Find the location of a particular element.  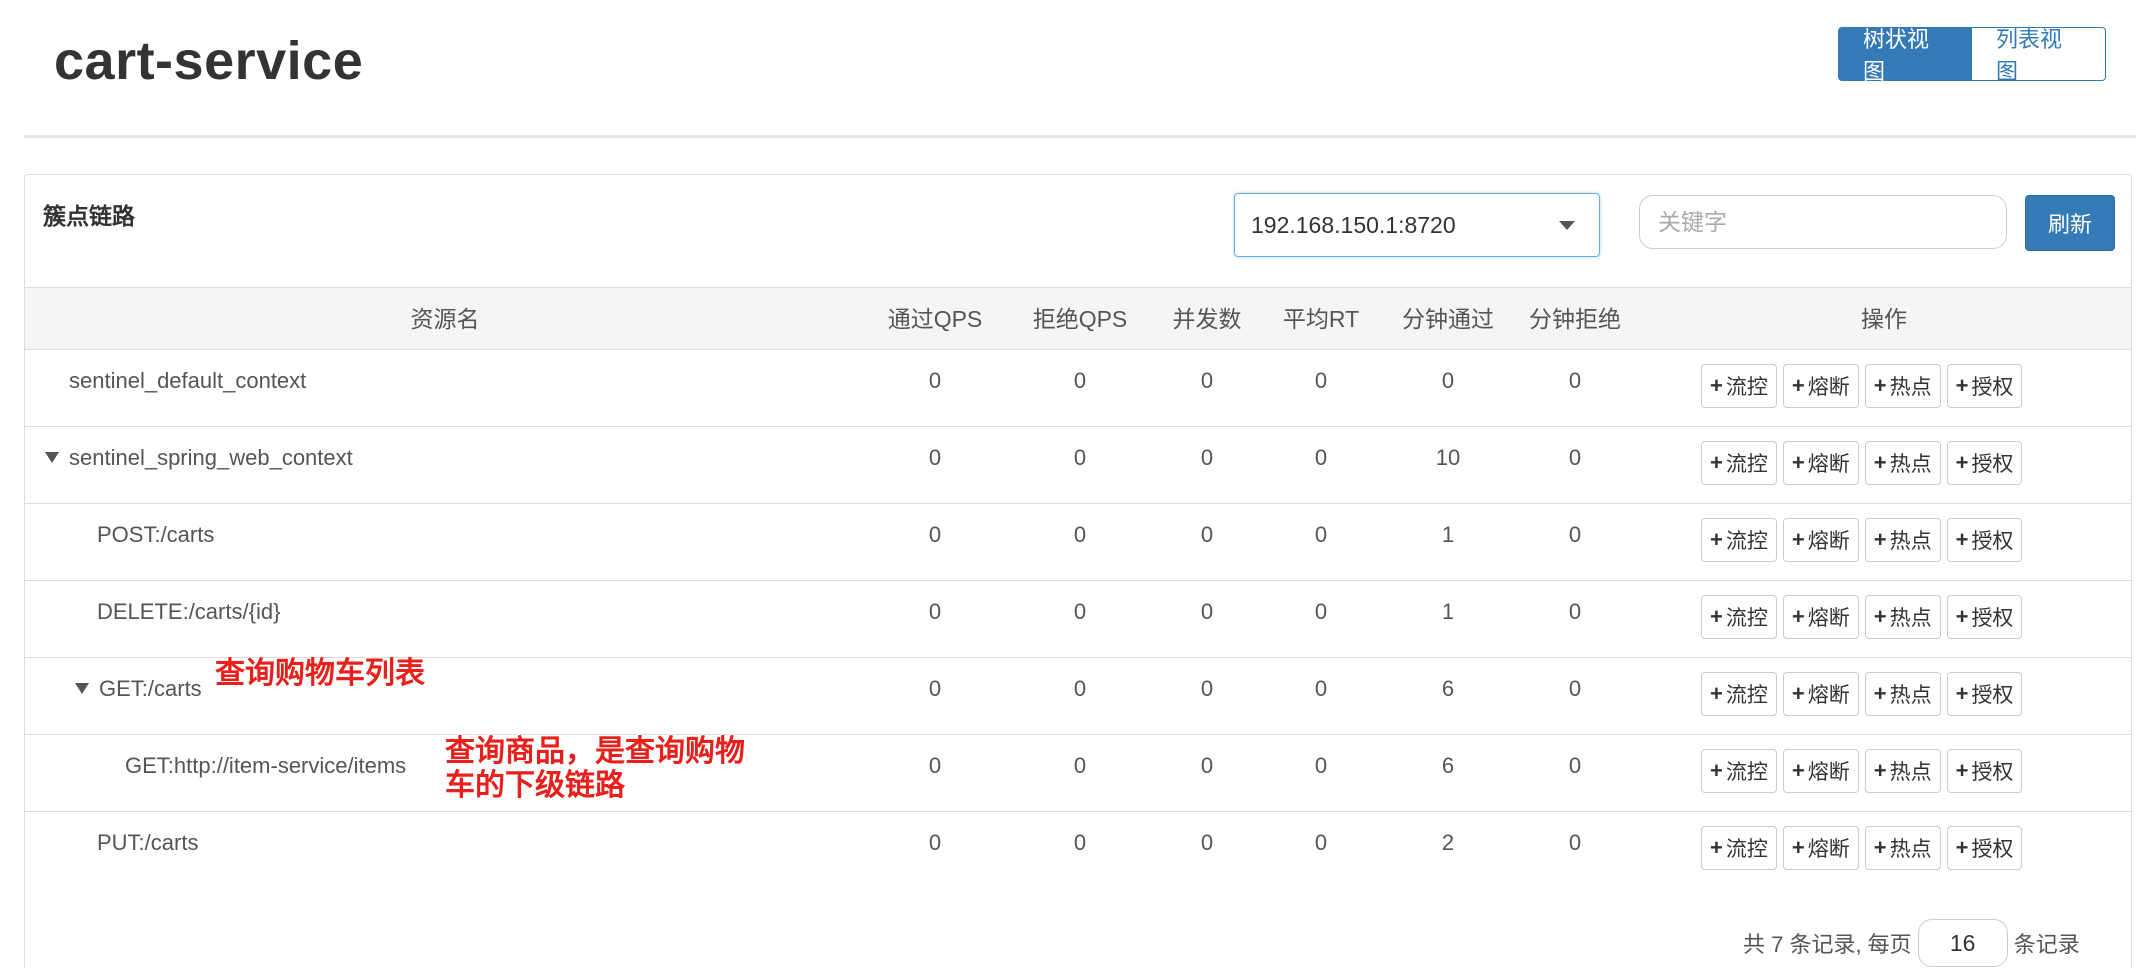

page-size-input is located at coordinates (1962, 943).